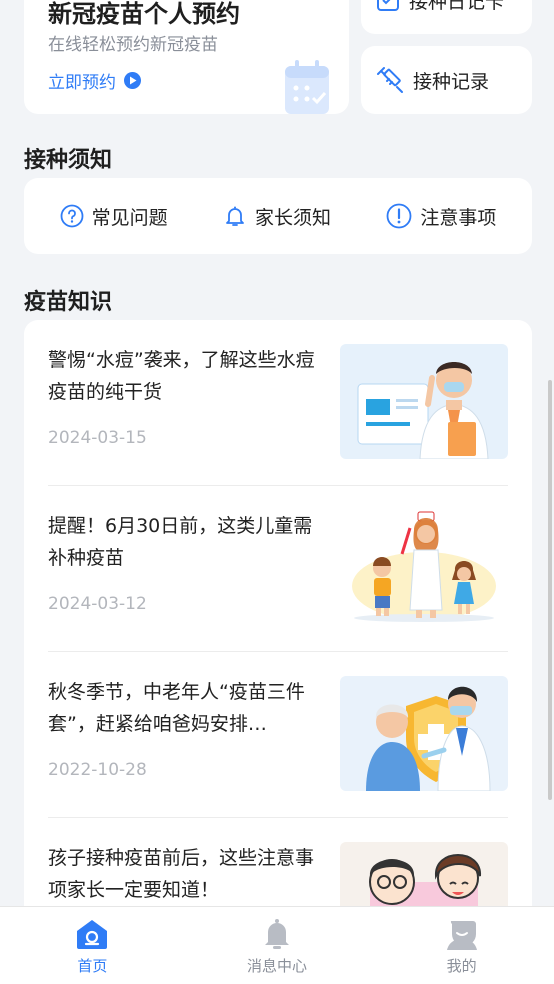 This screenshot has height=984, width=554. I want to click on parent-notice-label: 家长须知, so click(292, 217).